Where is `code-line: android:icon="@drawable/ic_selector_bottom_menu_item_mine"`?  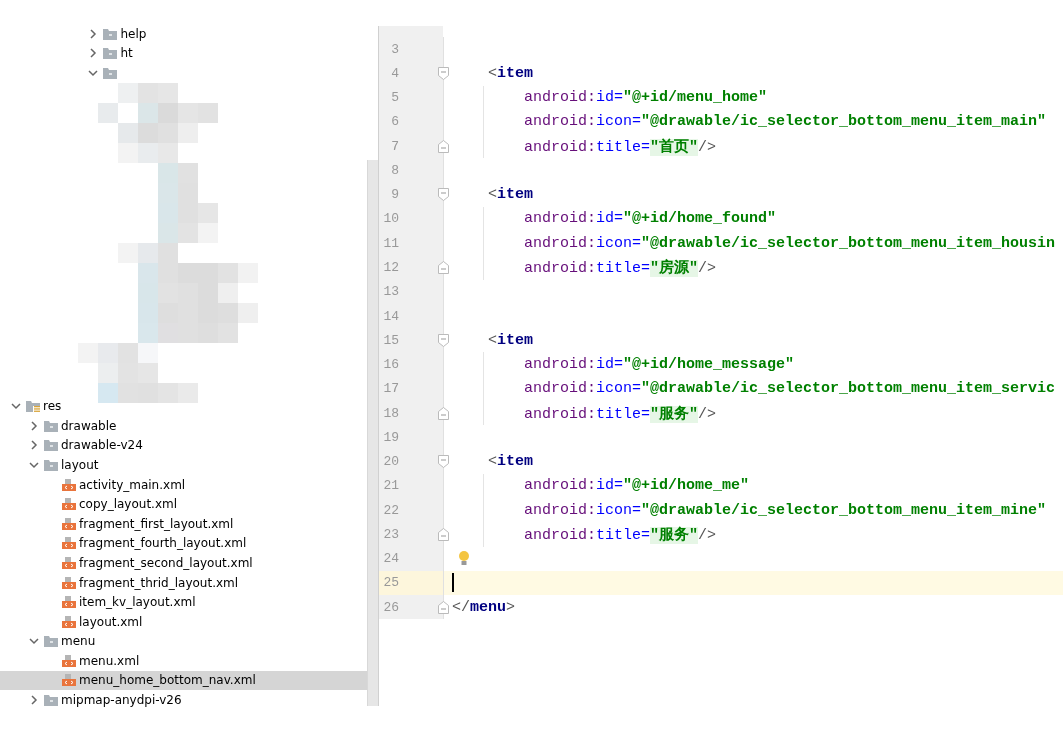 code-line: android:icon="@drawable/ic_selector_bottom_menu_item_mine" is located at coordinates (785, 510).